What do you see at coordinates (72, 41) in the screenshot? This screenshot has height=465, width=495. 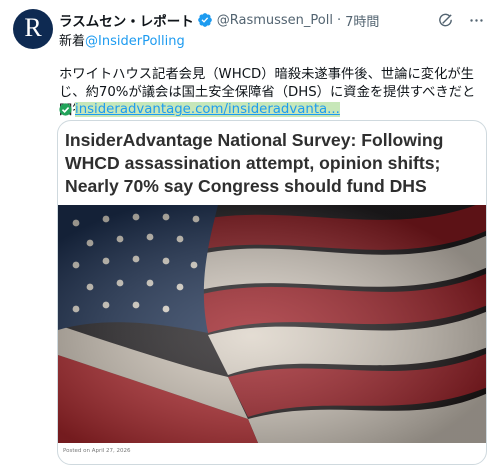 I see `subline-prefix: 新着` at bounding box center [72, 41].